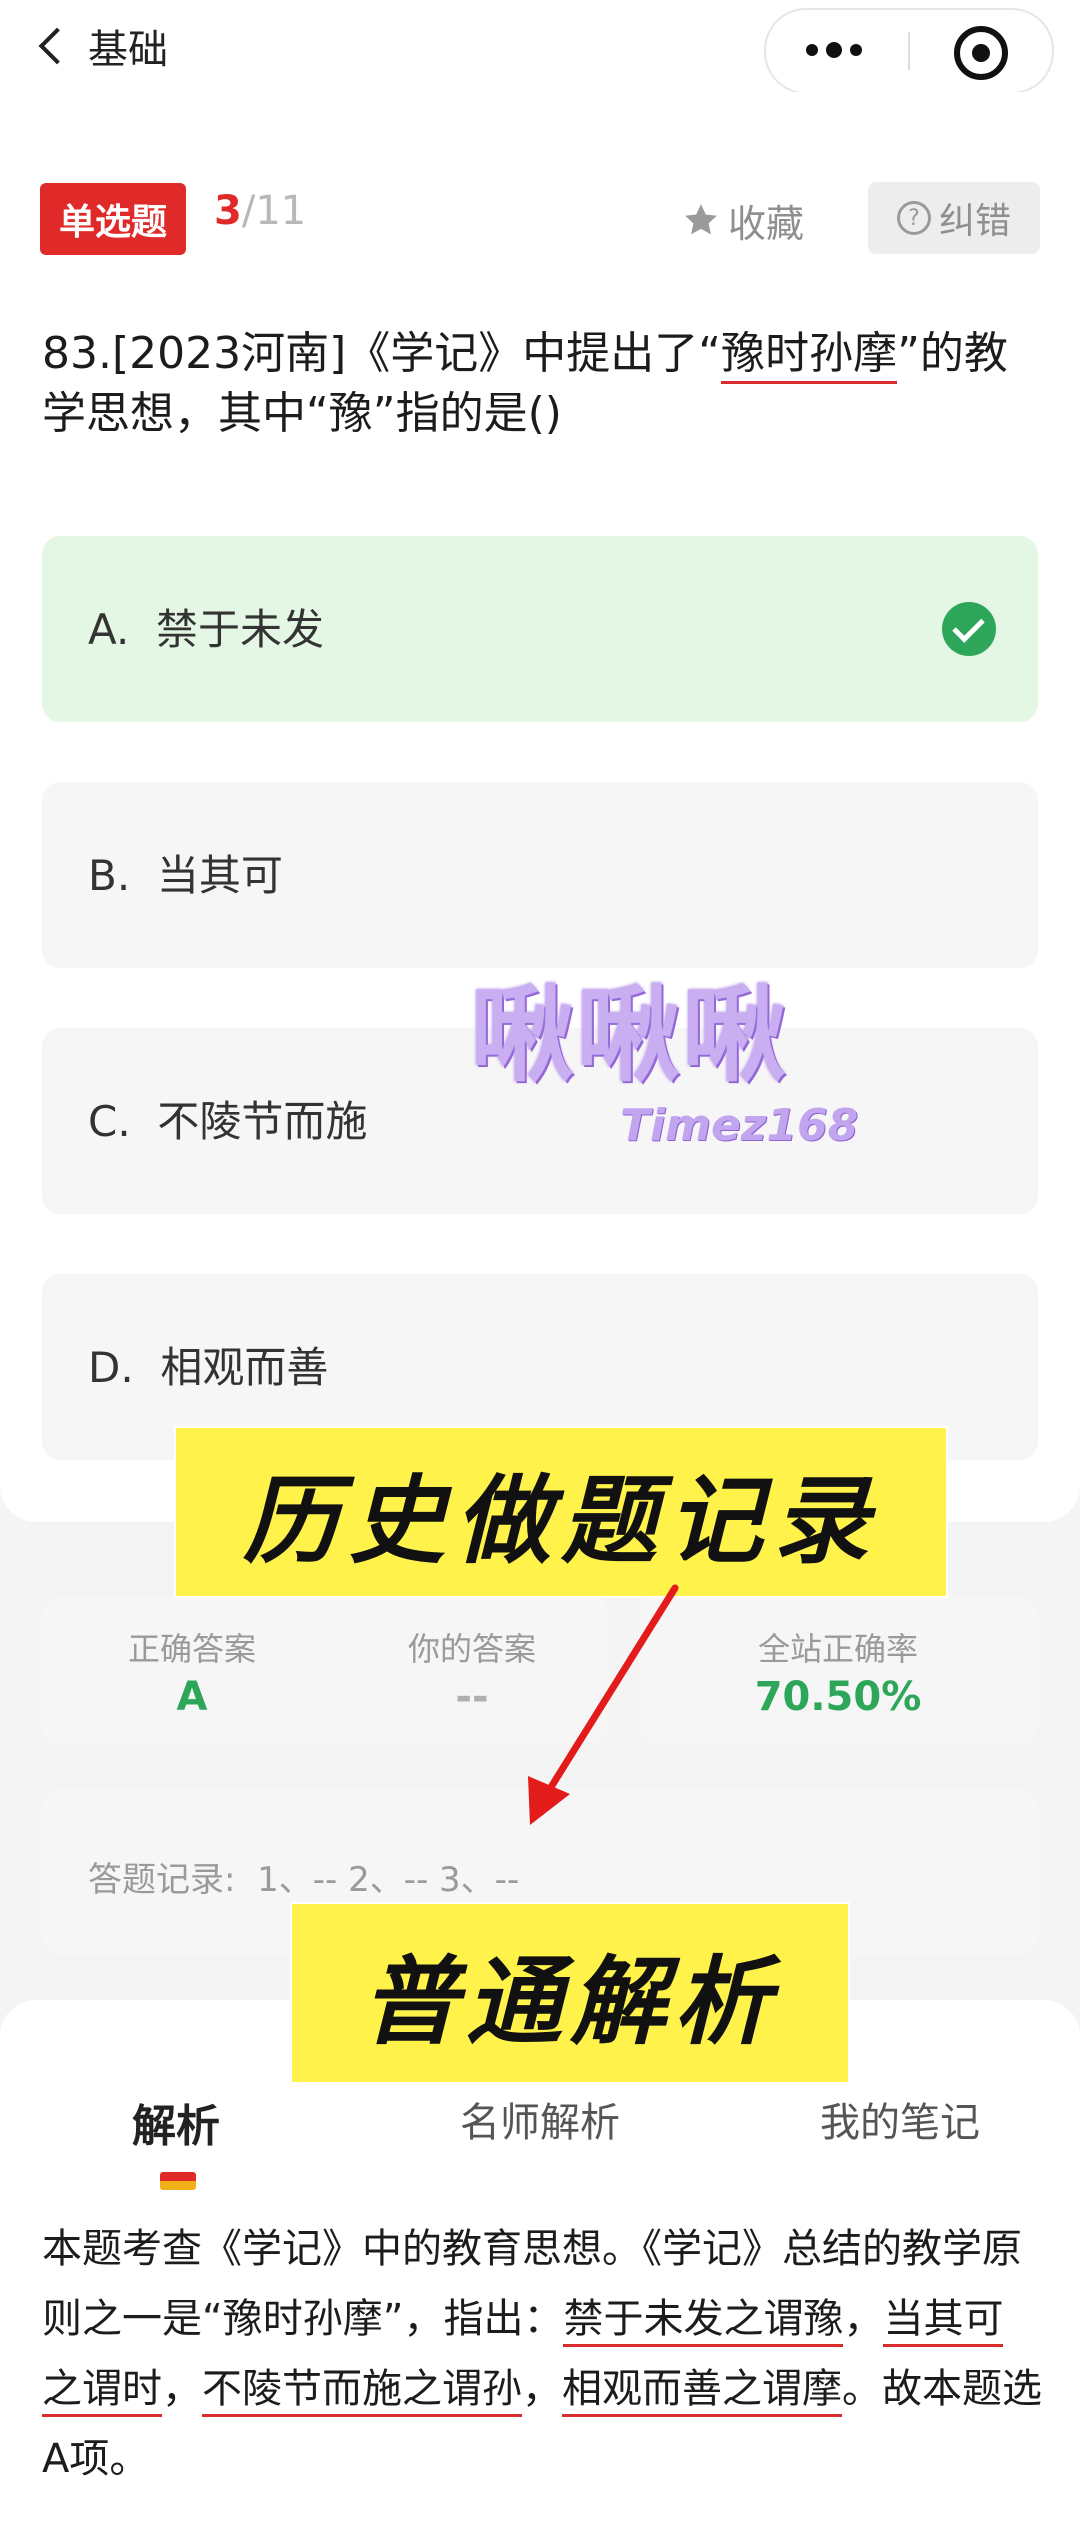  I want to click on chevron-left-icon, so click(57, 46).